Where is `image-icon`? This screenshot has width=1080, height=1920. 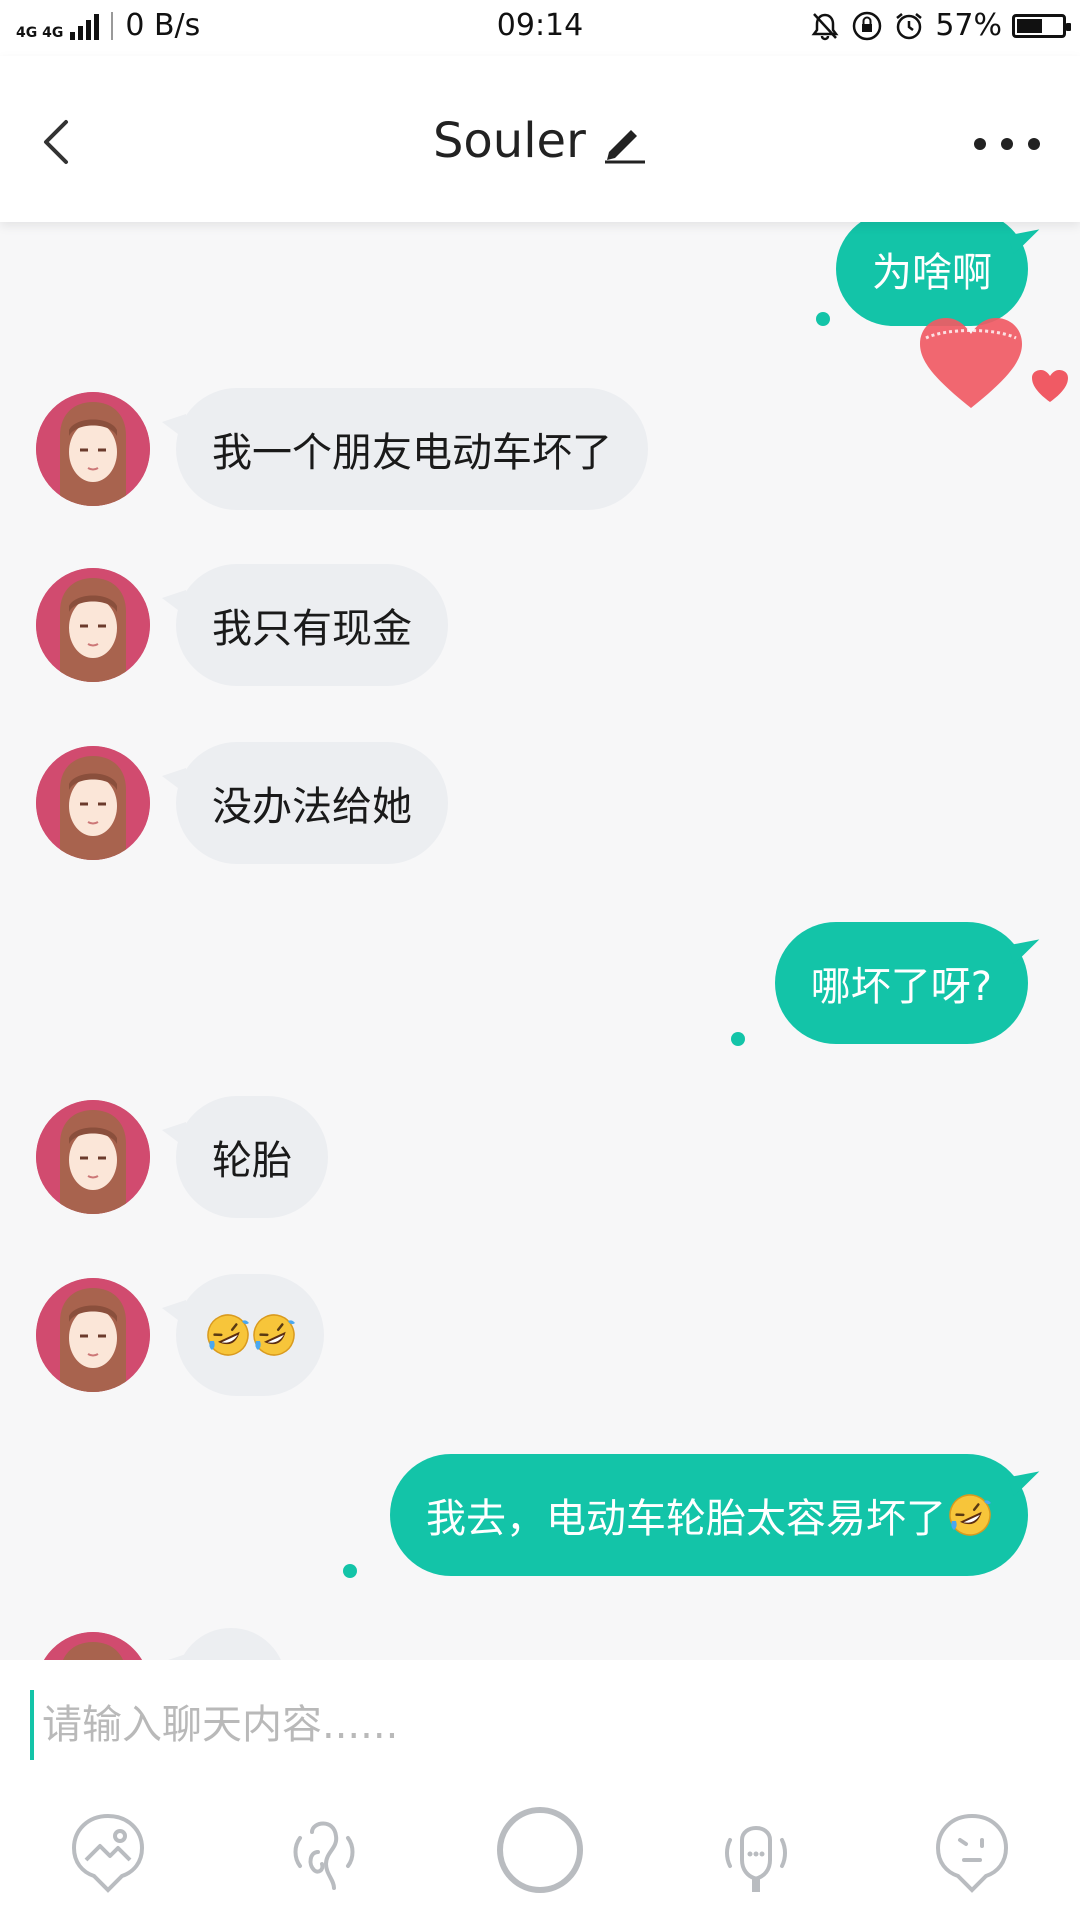 image-icon is located at coordinates (108, 1852).